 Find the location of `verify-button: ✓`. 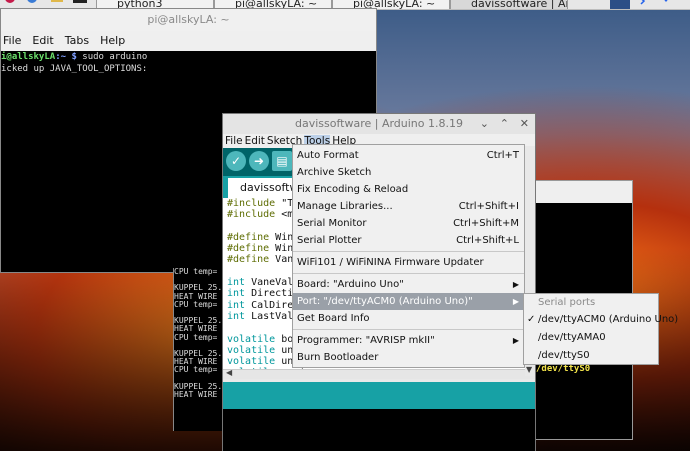

verify-button: ✓ is located at coordinates (236, 161).